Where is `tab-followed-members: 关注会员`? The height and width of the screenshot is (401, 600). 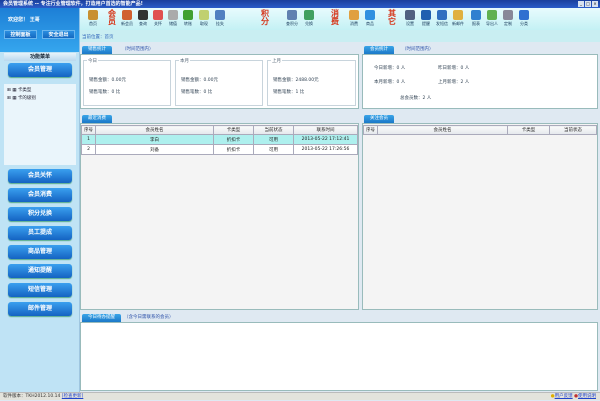
tab-followed-members: 关注会员 is located at coordinates (379, 119).